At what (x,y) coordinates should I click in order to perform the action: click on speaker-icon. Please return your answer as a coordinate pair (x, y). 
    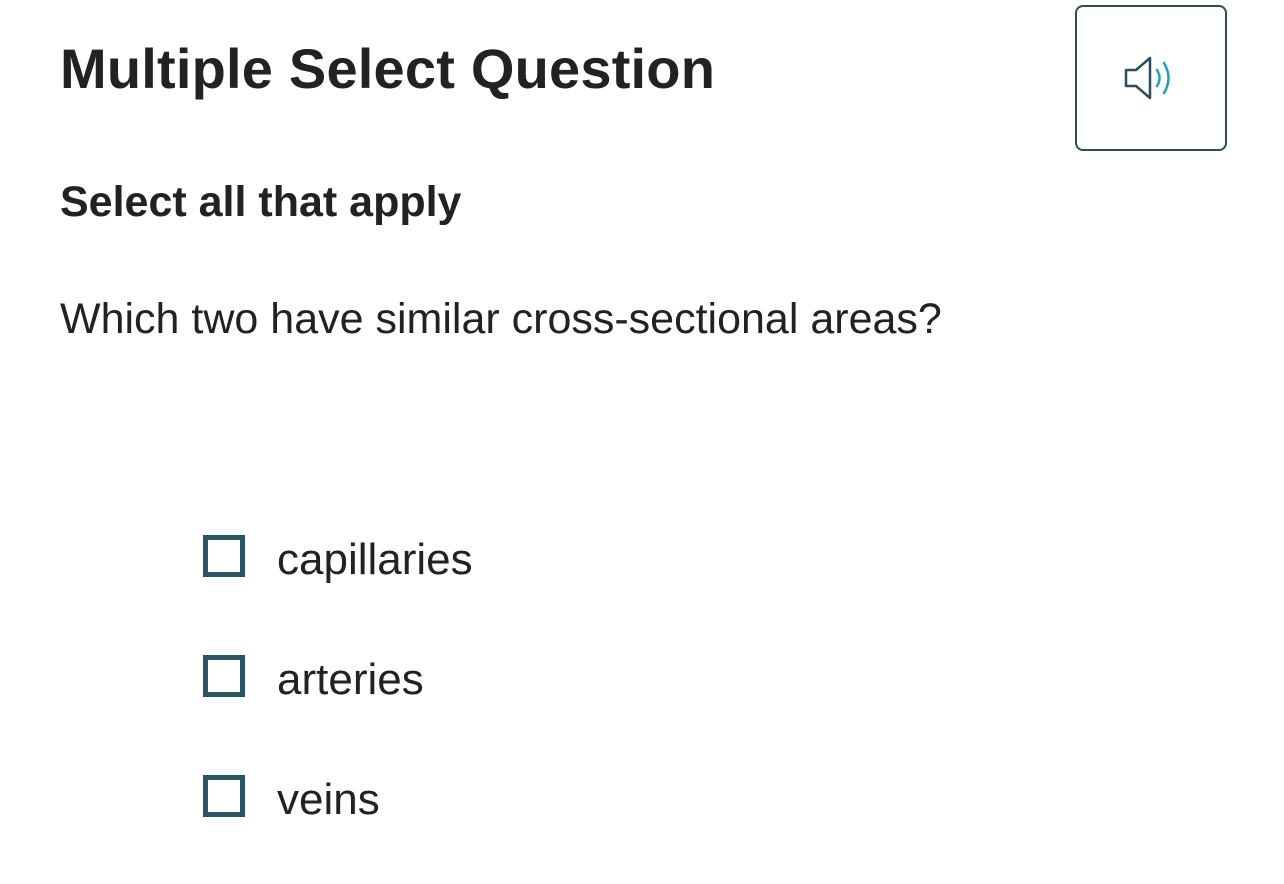
    Looking at the image, I should click on (1151, 78).